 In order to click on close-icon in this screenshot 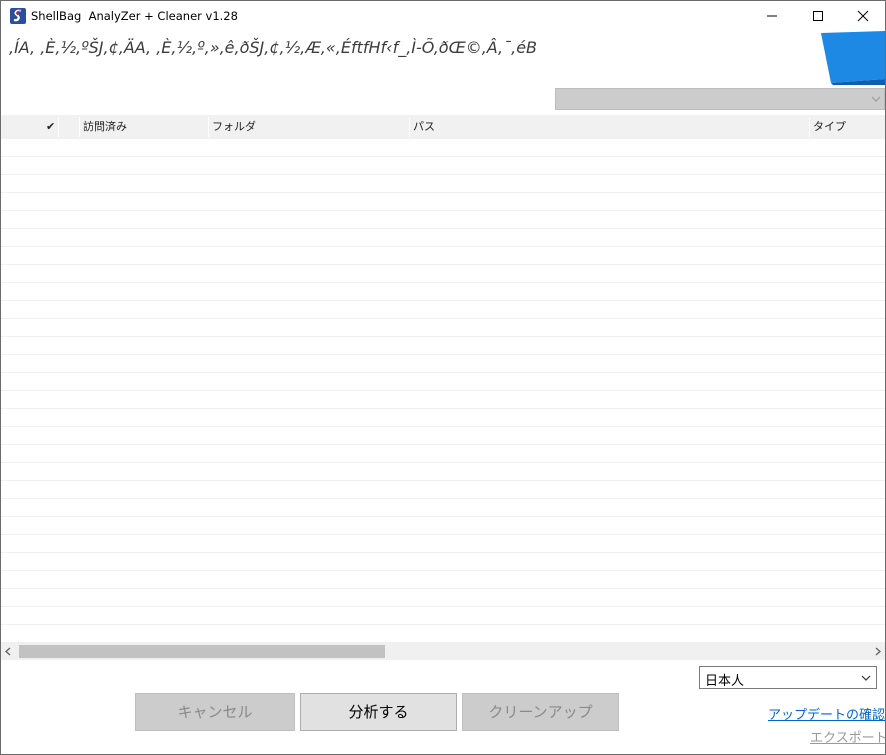, I will do `click(863, 16)`.